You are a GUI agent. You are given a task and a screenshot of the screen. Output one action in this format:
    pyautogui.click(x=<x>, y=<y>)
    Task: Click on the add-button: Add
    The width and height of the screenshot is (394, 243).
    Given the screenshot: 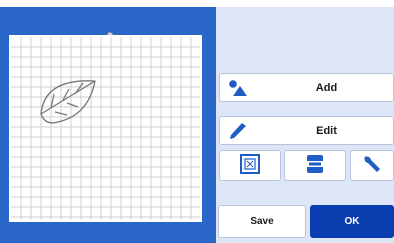 What is the action you would take?
    pyautogui.click(x=306, y=87)
    